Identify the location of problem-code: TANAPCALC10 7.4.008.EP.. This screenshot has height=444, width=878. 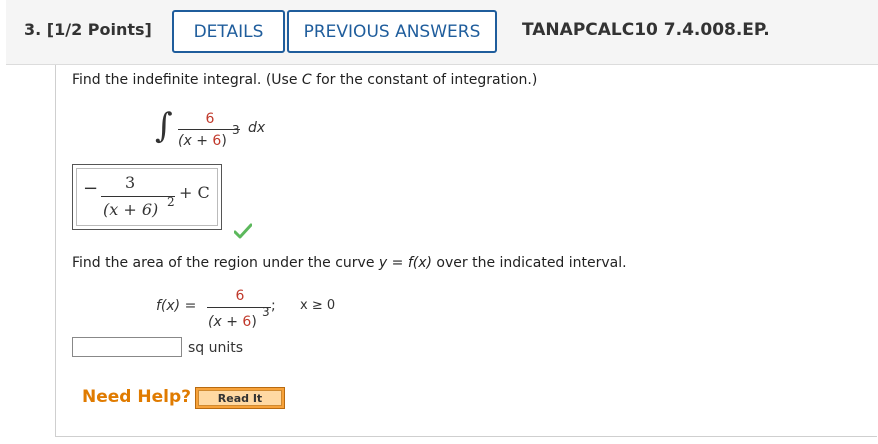
(646, 30).